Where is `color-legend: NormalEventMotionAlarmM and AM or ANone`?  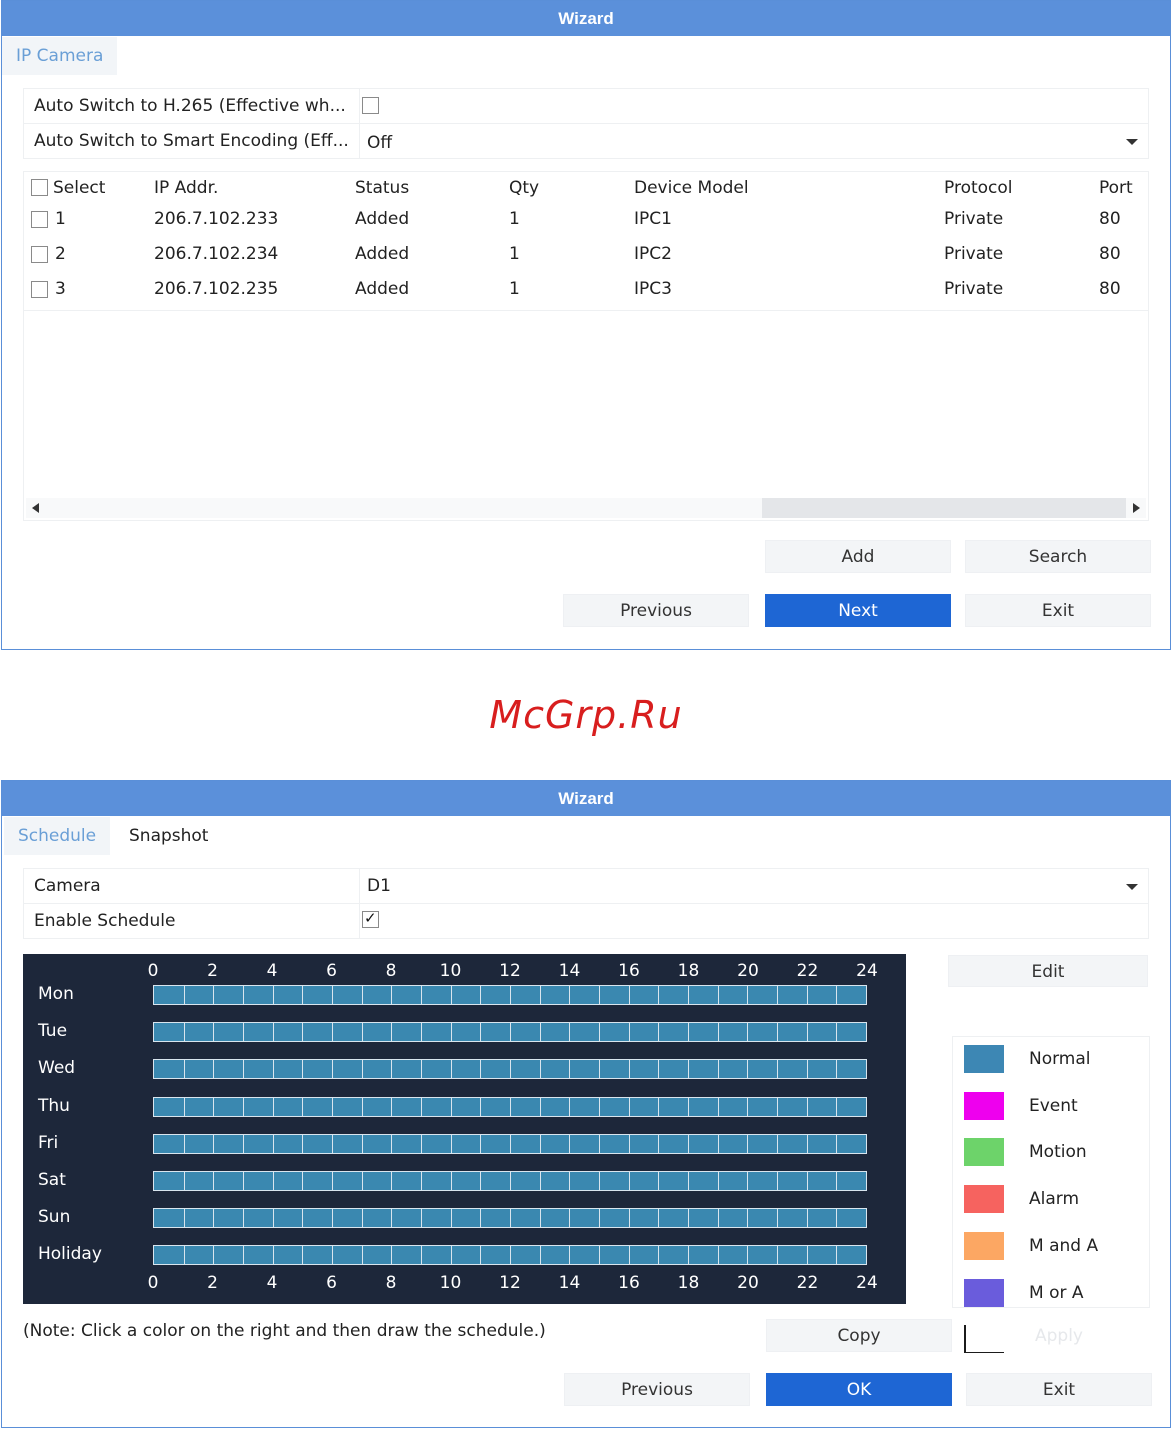 color-legend: NormalEventMotionAlarmM and AM or ANone is located at coordinates (1051, 1195).